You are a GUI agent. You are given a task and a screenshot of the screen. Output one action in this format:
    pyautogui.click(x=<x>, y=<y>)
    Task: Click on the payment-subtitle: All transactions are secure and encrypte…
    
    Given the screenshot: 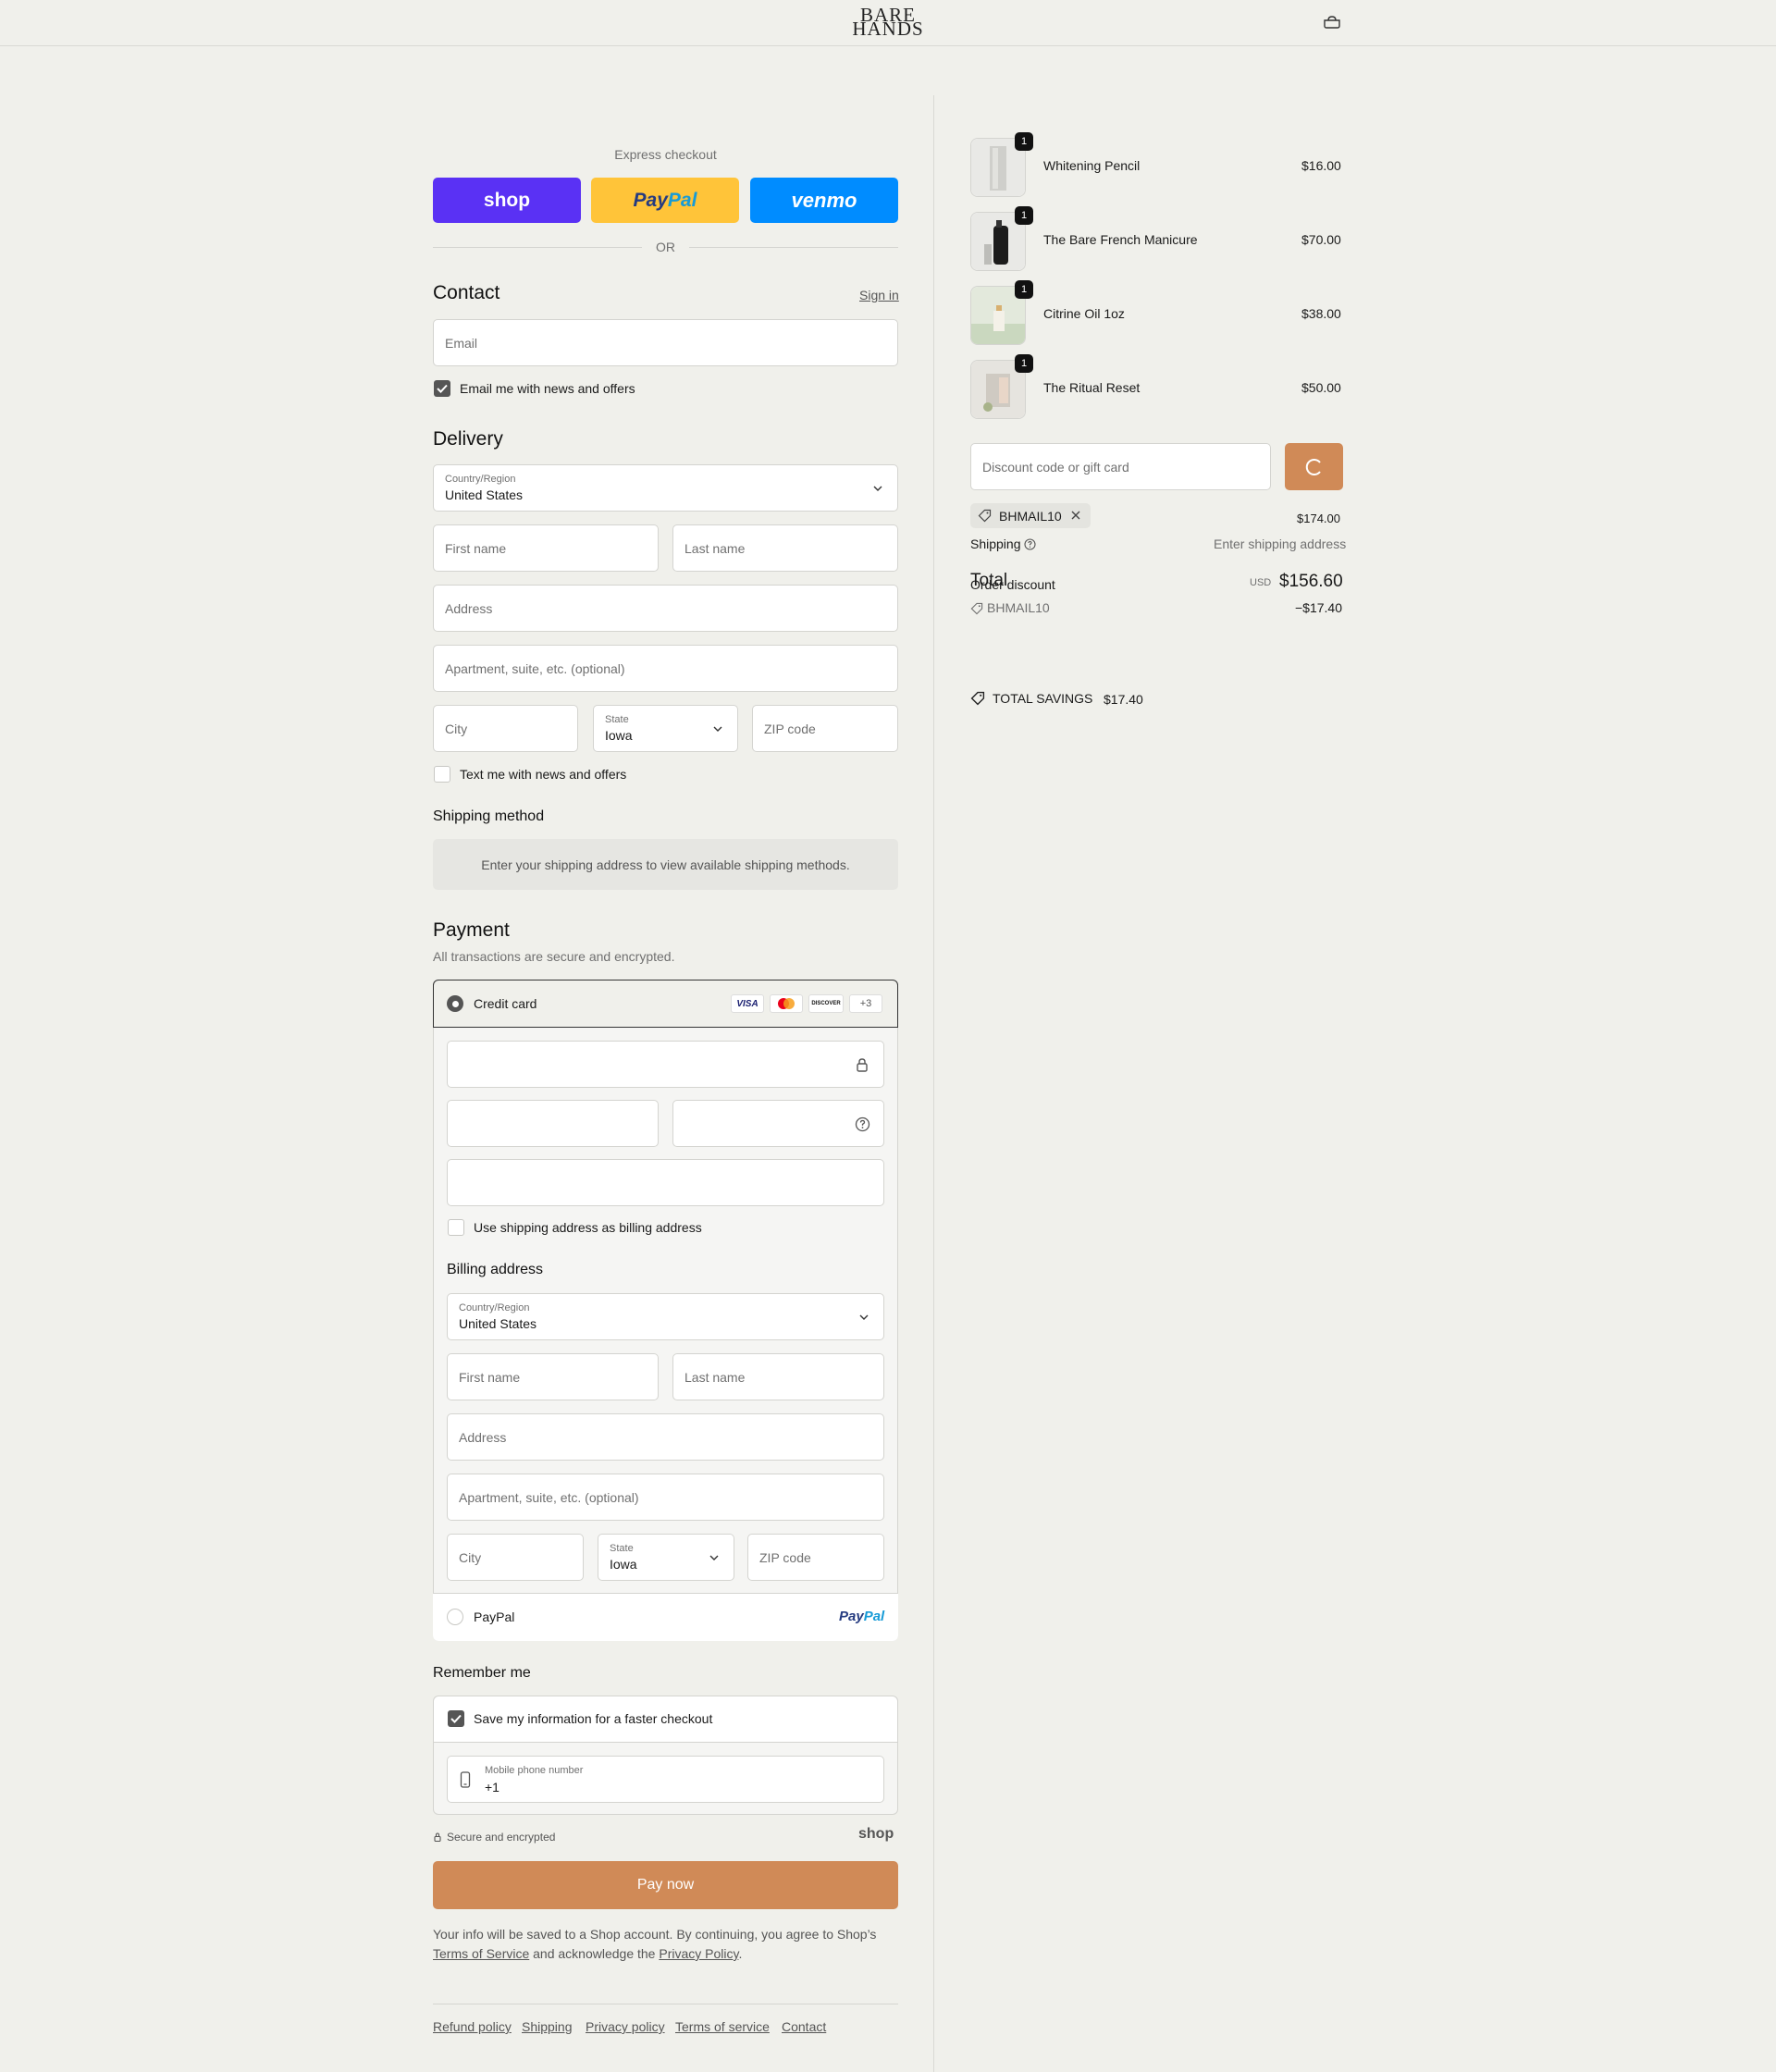 What is the action you would take?
    pyautogui.click(x=554, y=957)
    